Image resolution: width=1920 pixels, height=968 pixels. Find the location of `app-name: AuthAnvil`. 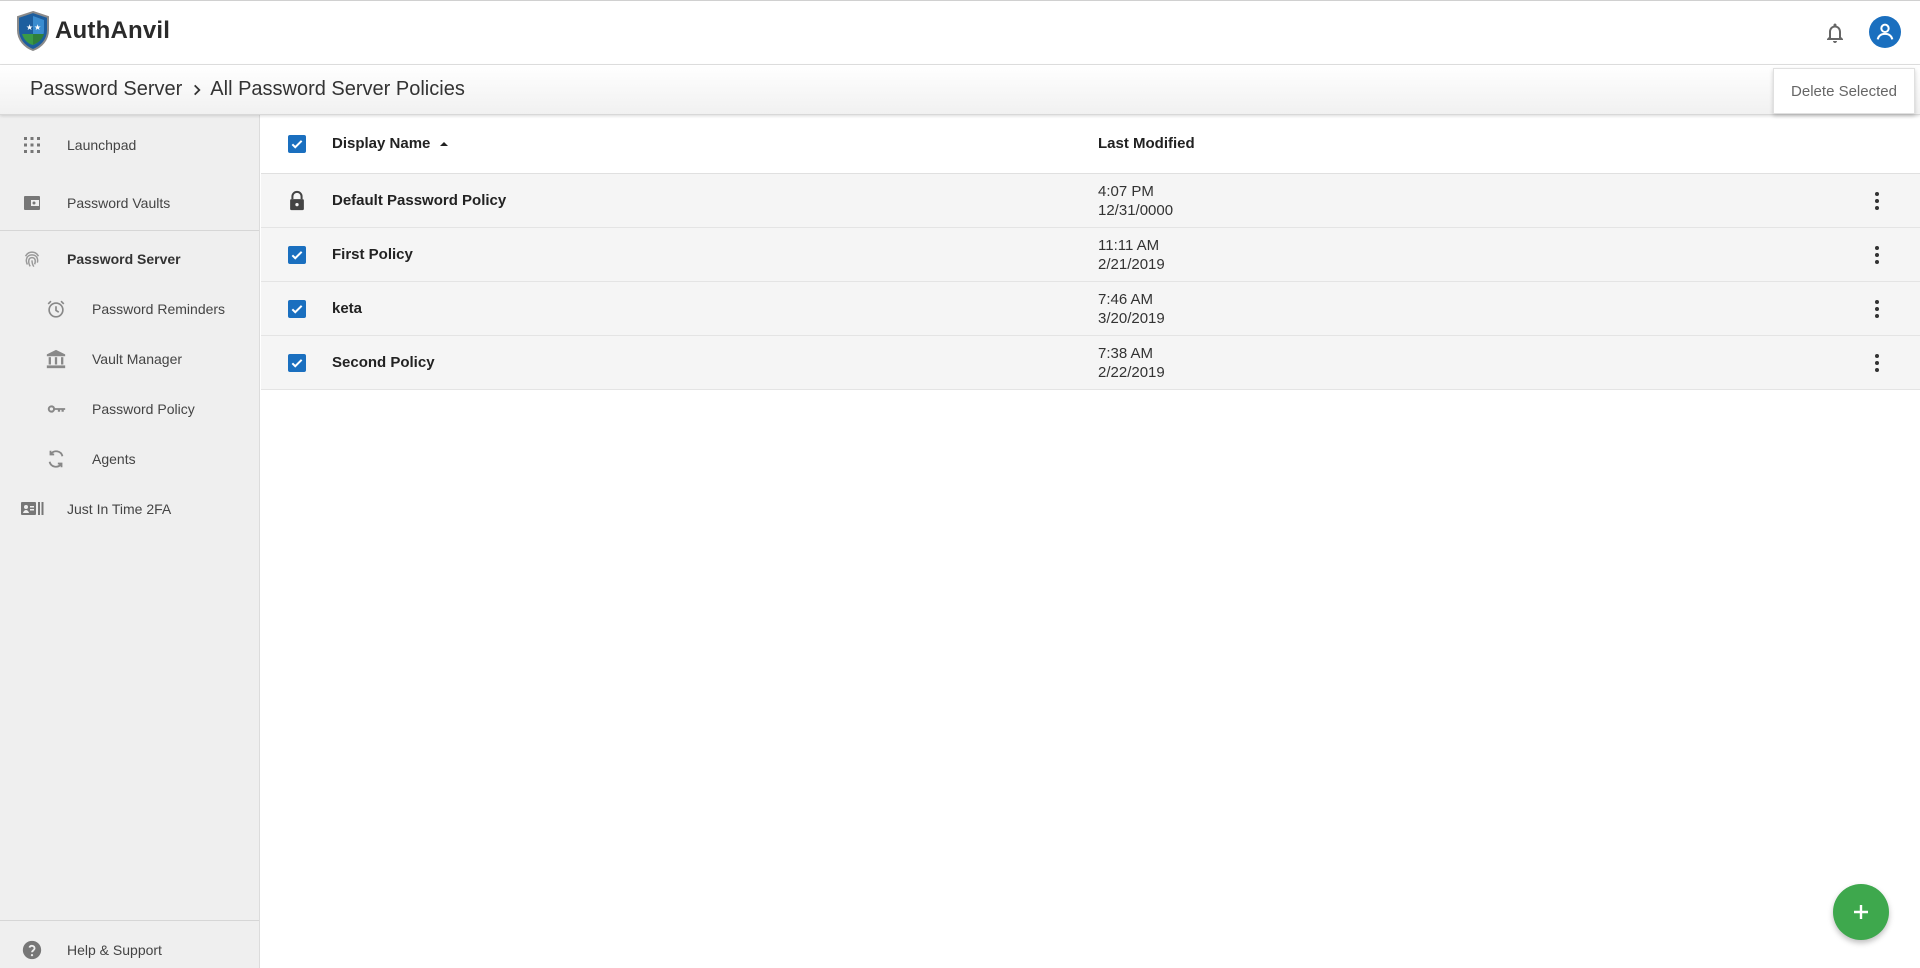

app-name: AuthAnvil is located at coordinates (113, 30).